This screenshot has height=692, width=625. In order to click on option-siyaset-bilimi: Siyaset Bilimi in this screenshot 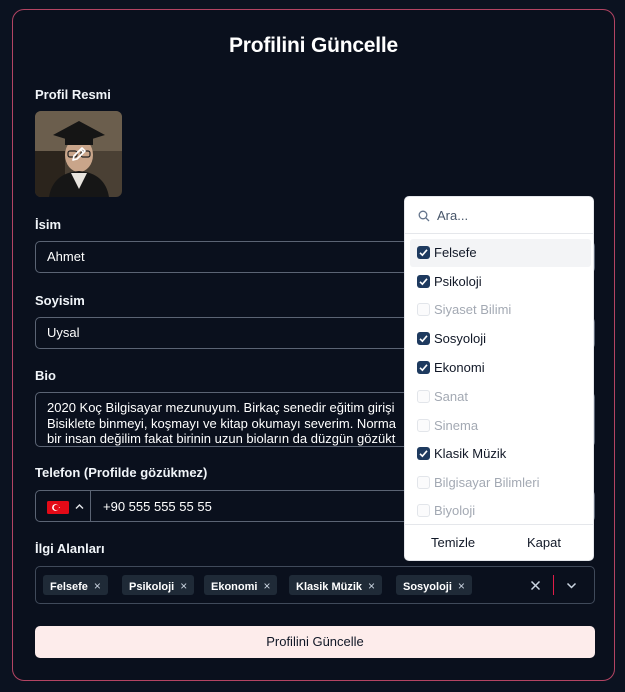, I will do `click(500, 310)`.